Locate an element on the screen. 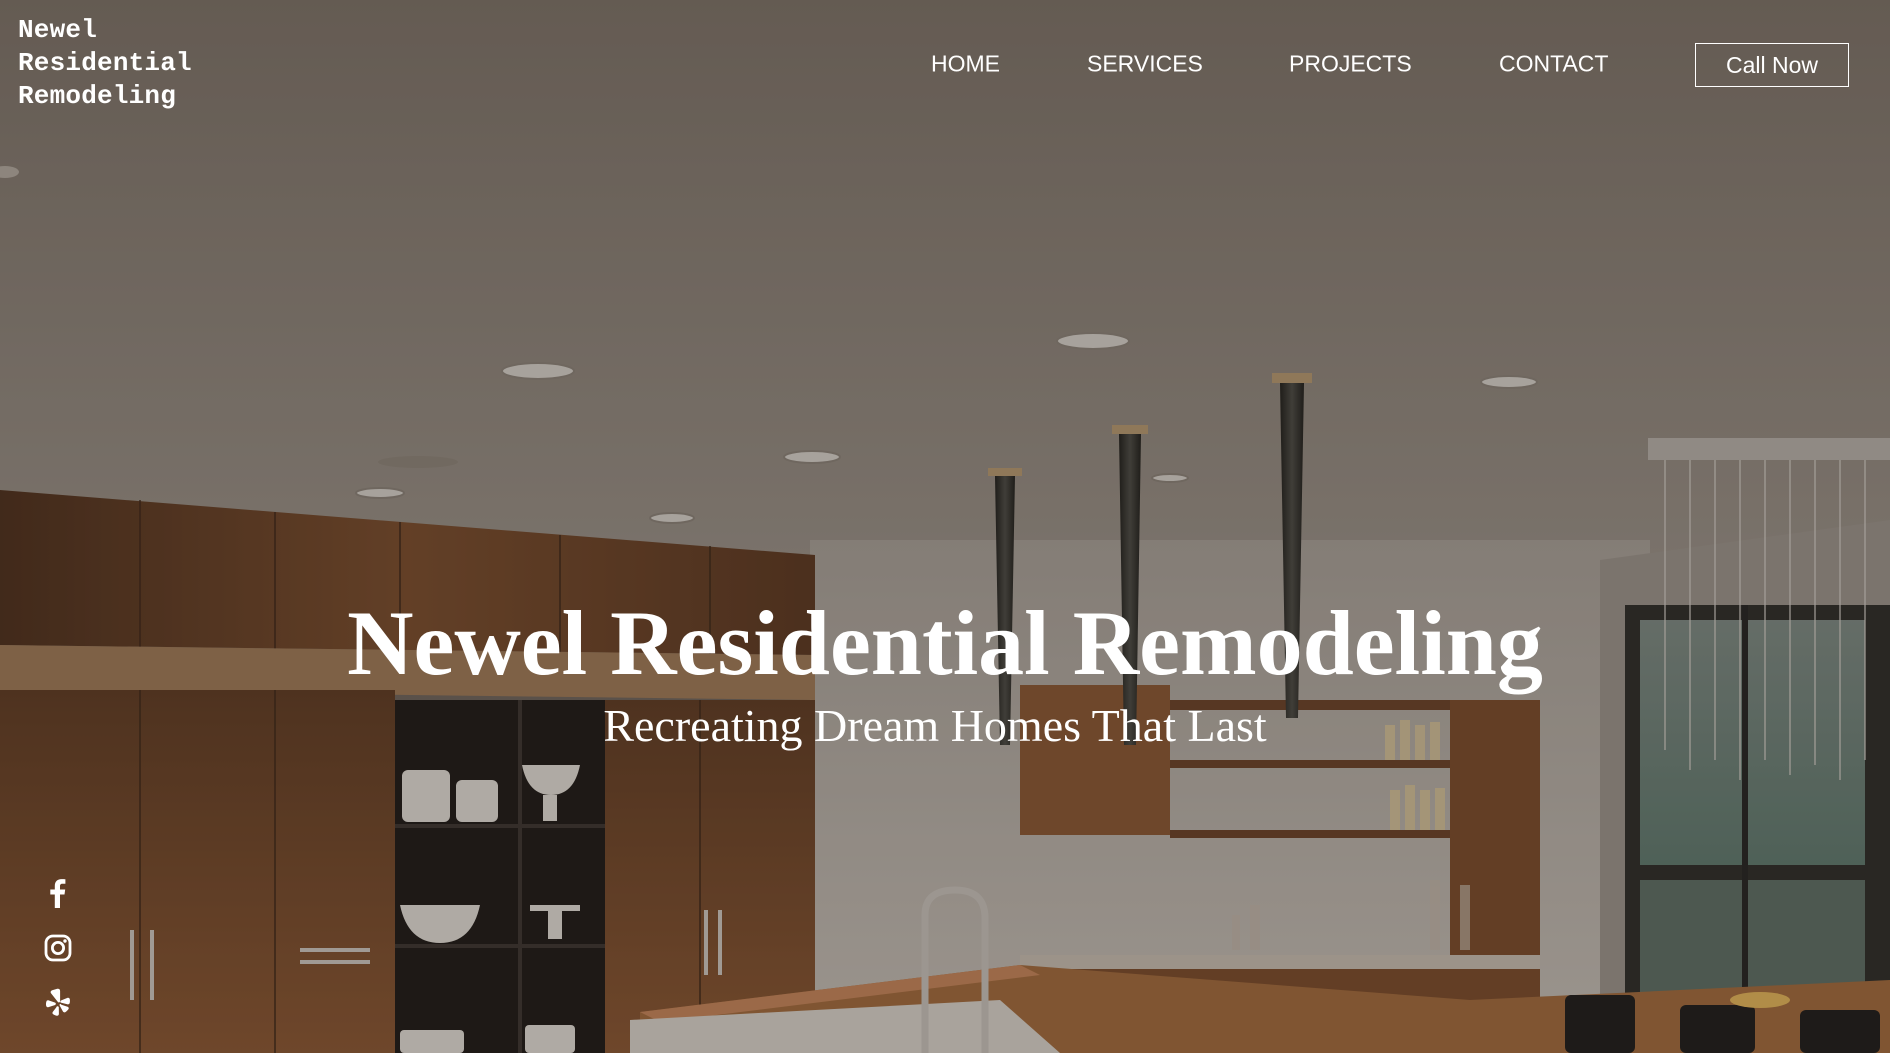 The width and height of the screenshot is (1890, 1053). call-now-button: Call Now is located at coordinates (1772, 65).